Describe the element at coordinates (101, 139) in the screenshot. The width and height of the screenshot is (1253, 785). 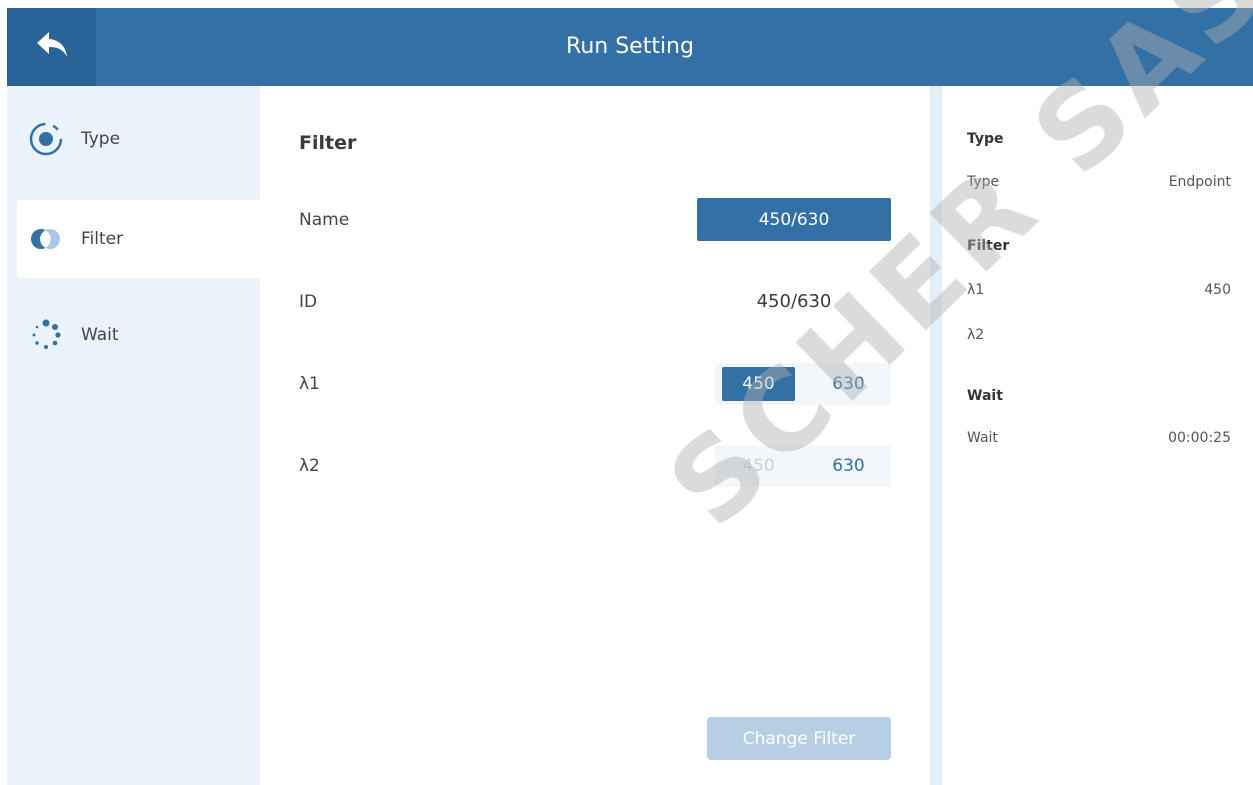
I see `sidebar-item-label: Type` at that location.